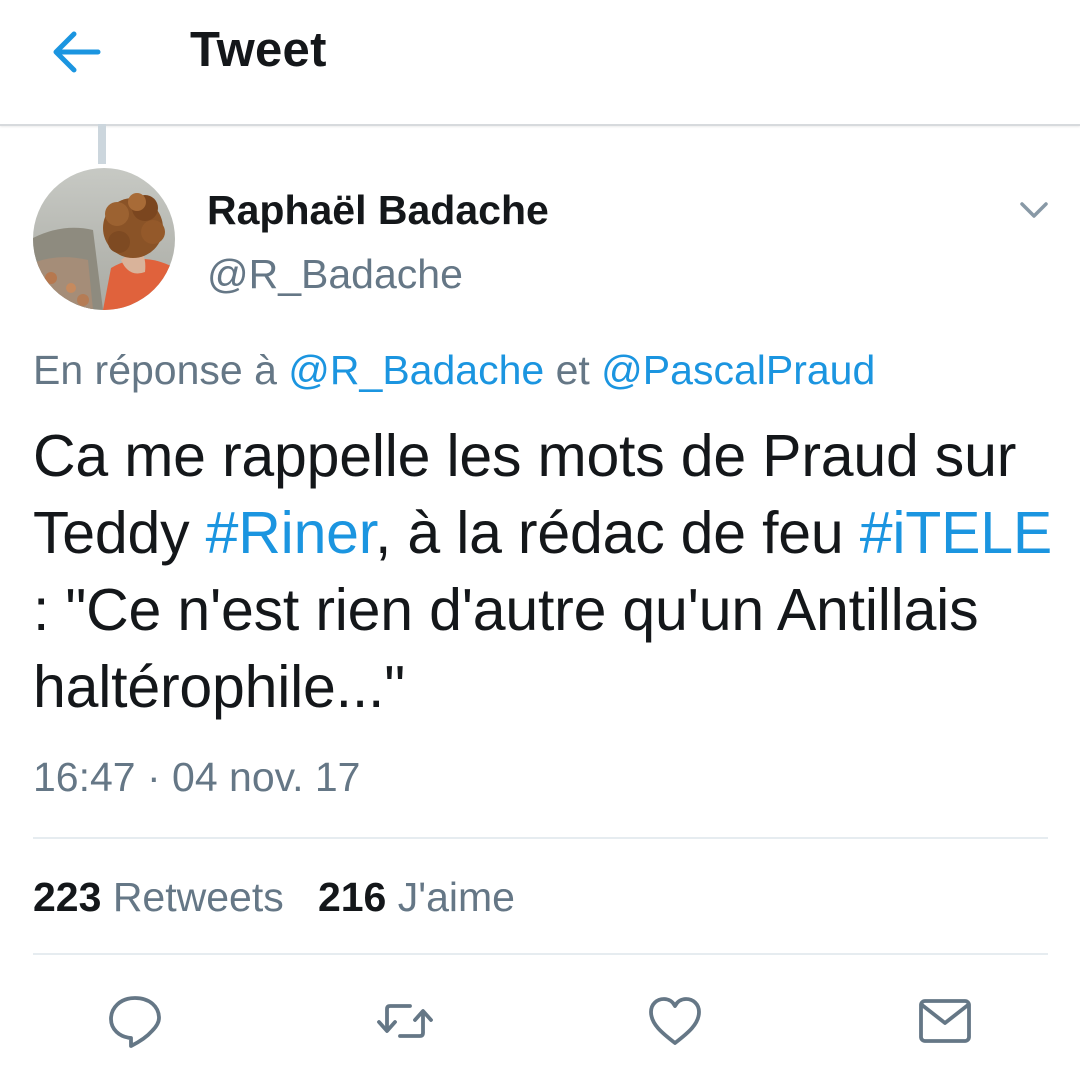 The height and width of the screenshot is (1079, 1080). I want to click on thread-connector-line, so click(102, 144).